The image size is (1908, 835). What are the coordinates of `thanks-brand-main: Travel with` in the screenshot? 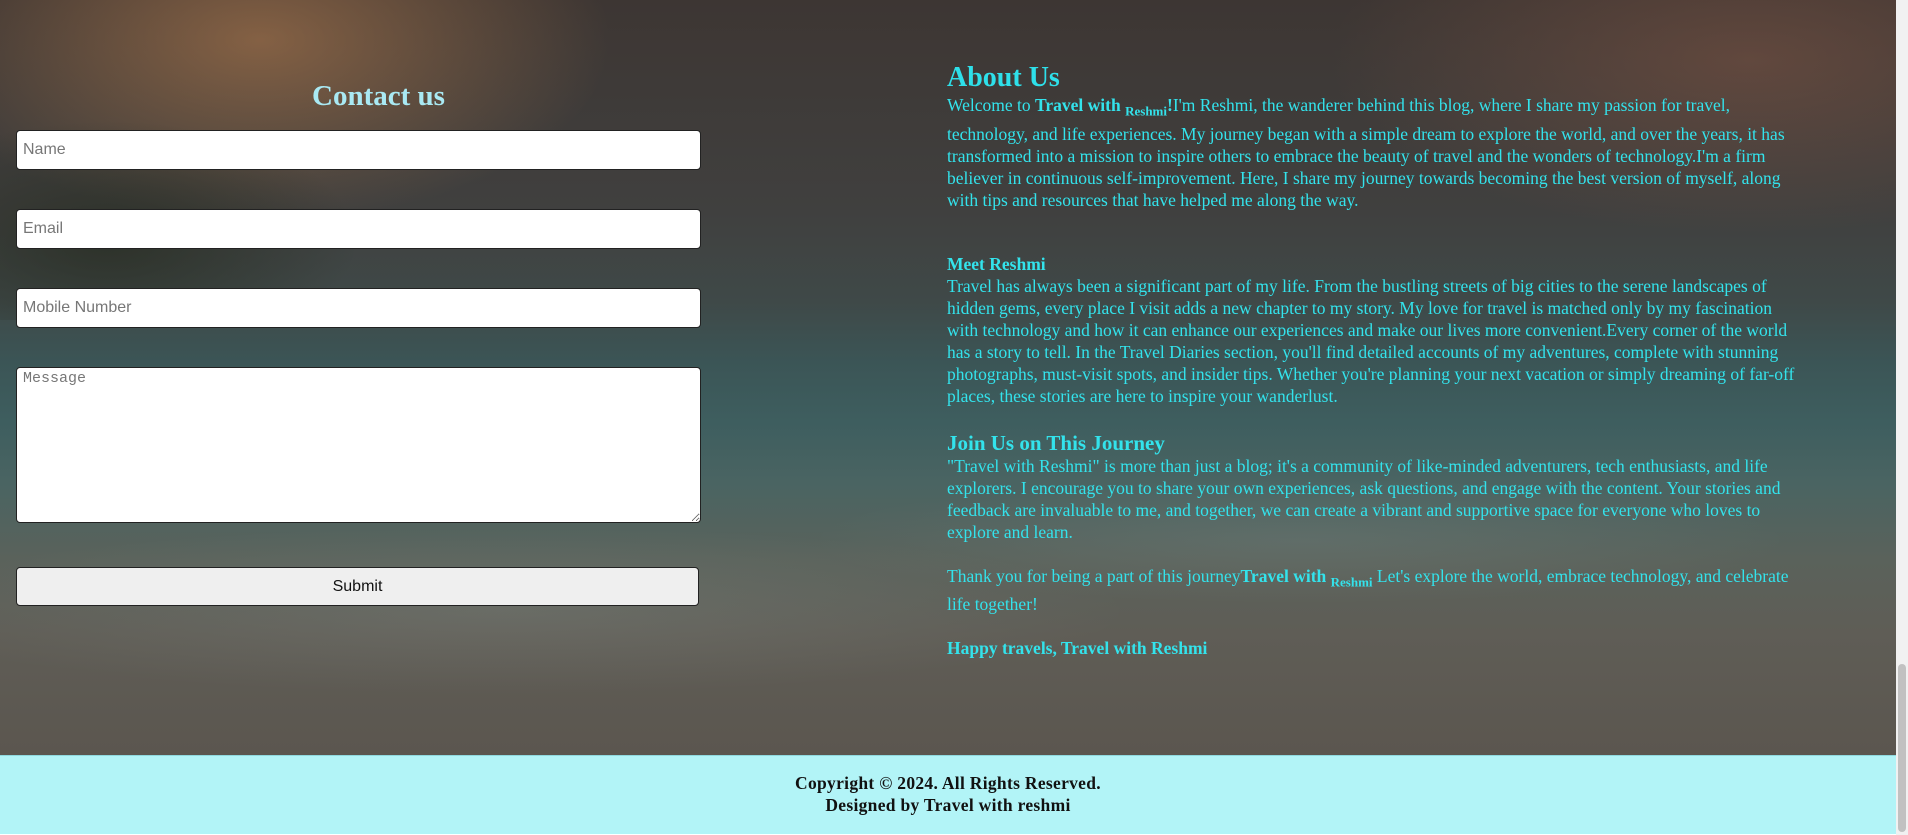 It's located at (1285, 575).